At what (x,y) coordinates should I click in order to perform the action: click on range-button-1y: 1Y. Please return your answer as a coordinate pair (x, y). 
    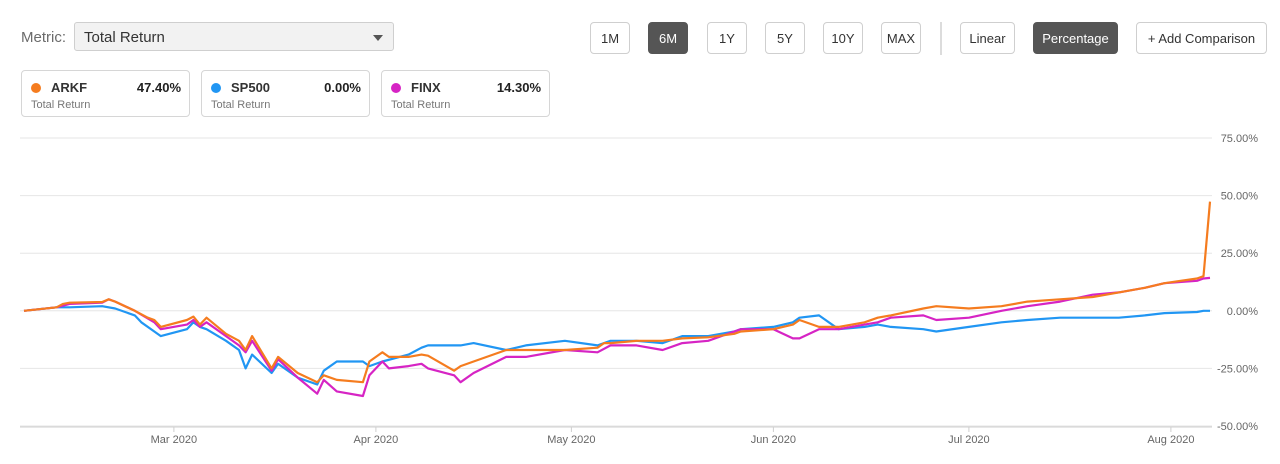
    Looking at the image, I should click on (727, 38).